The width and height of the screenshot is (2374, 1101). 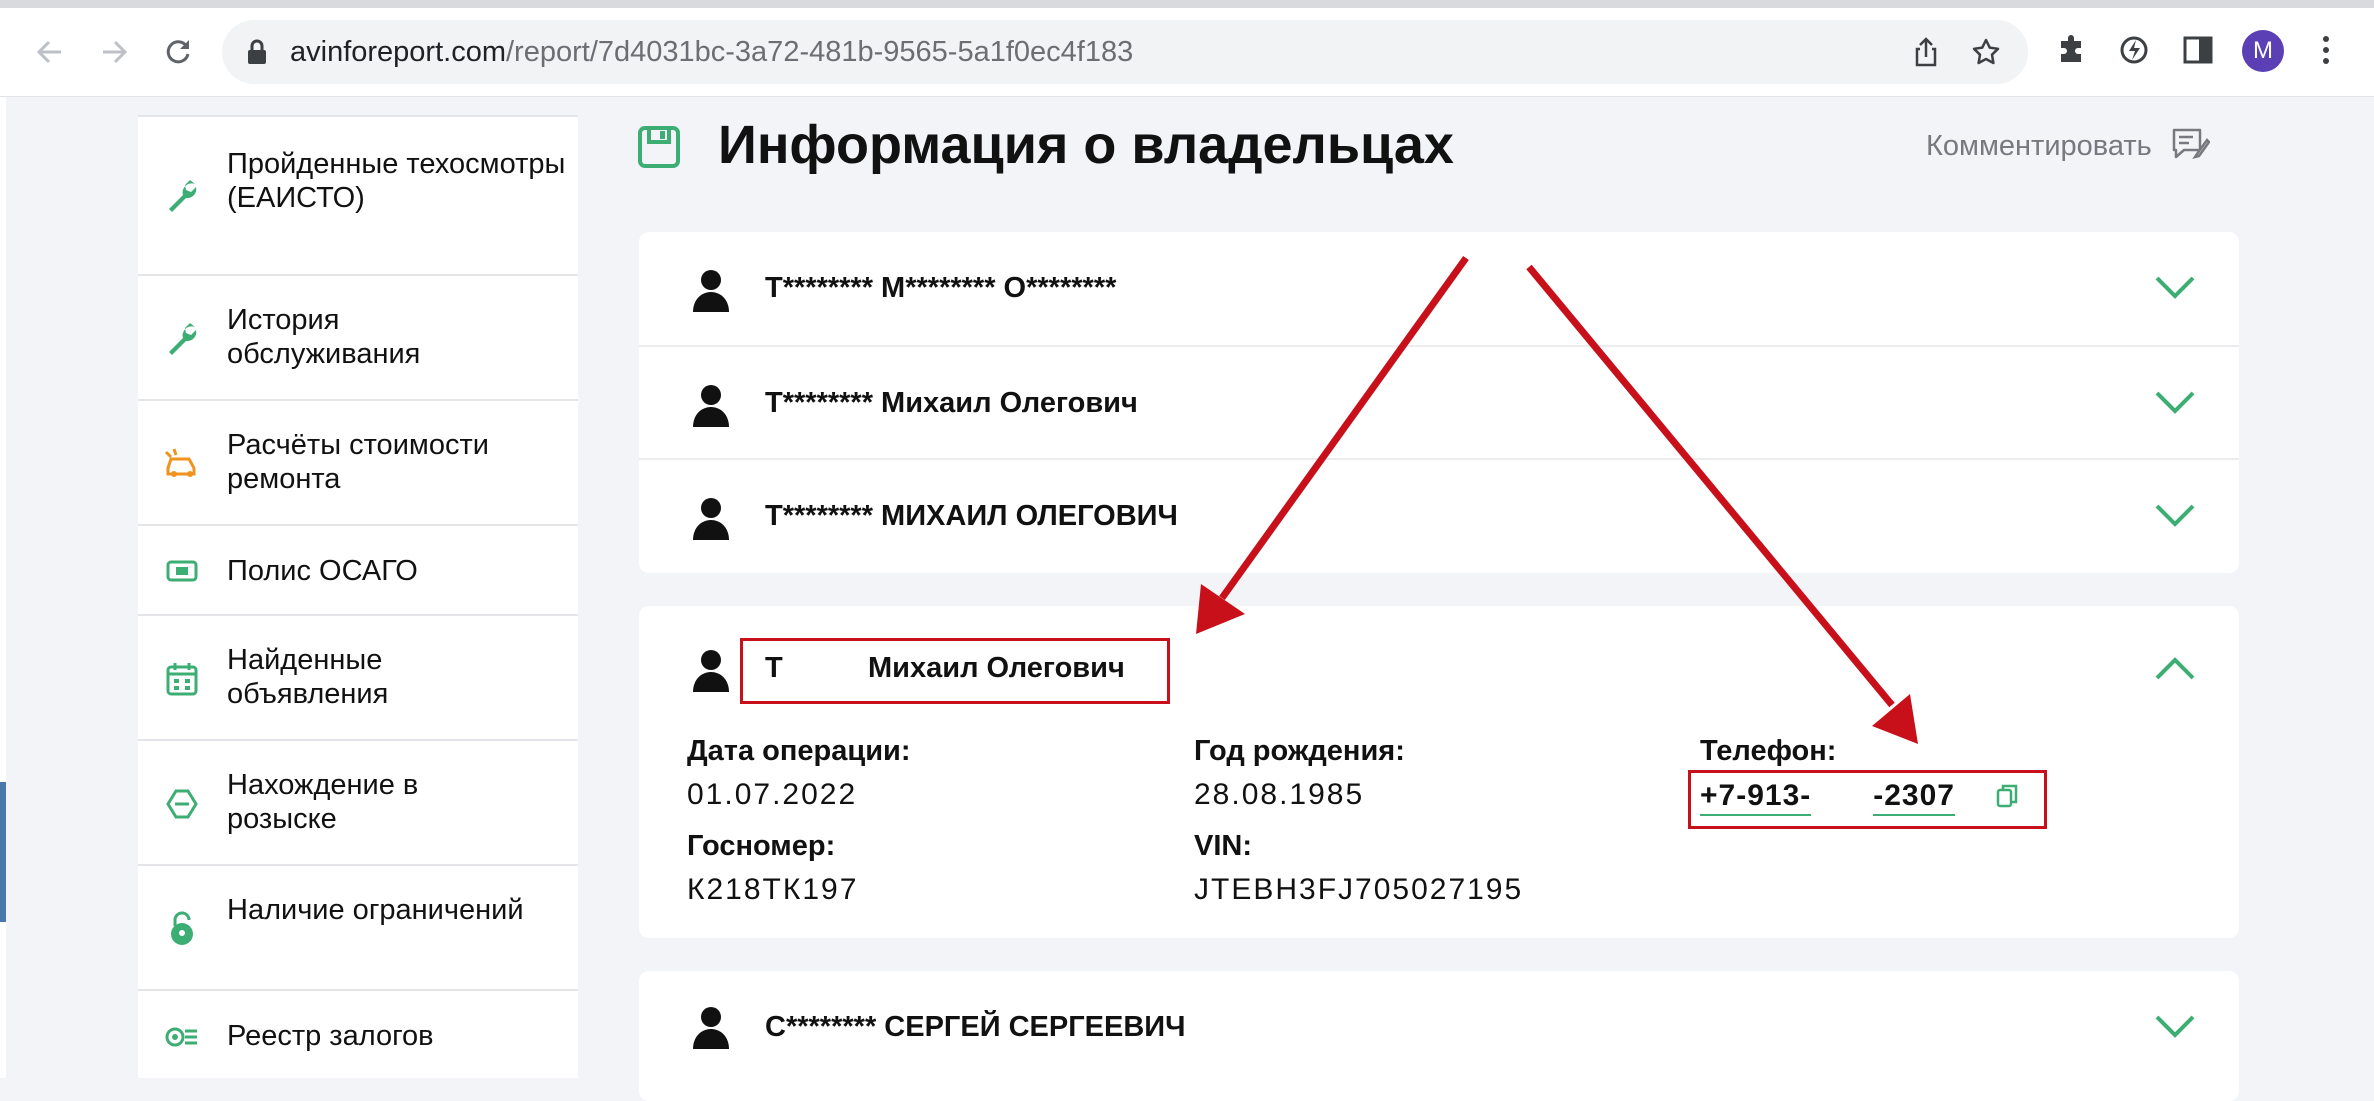 I want to click on operation-date-value: 01.07.2022, so click(x=772, y=794).